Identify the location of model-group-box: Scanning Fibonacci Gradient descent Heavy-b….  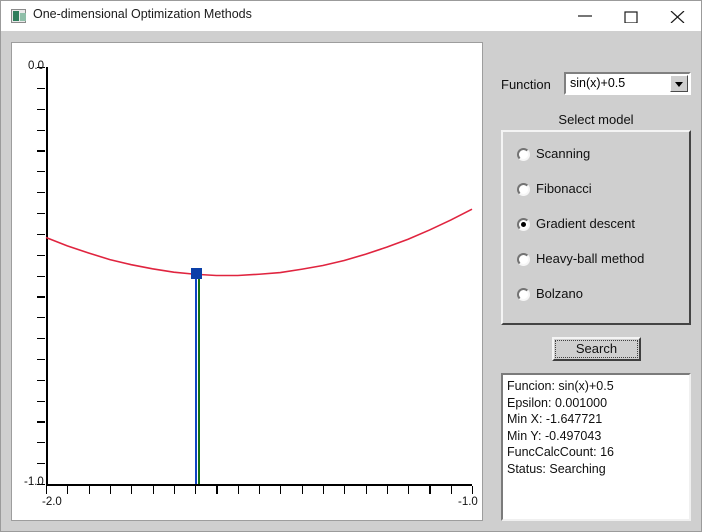
(596, 227).